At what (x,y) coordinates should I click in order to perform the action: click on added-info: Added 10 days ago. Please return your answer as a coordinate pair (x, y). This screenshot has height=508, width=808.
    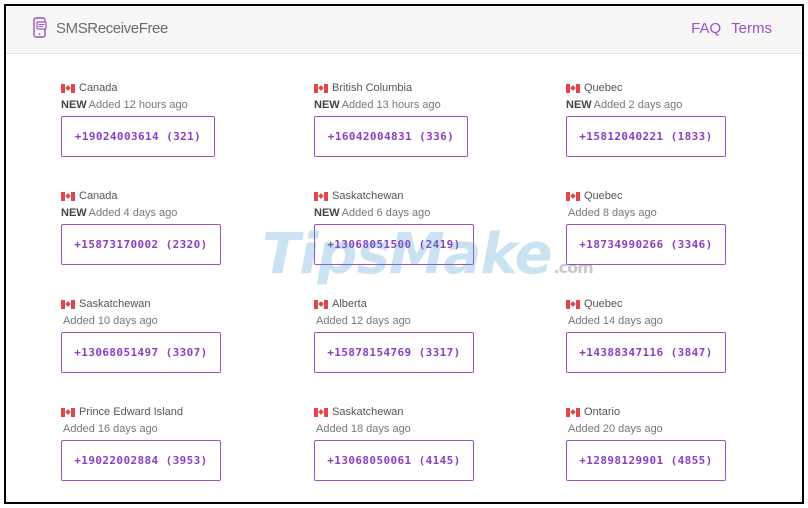
    Looking at the image, I should click on (171, 322).